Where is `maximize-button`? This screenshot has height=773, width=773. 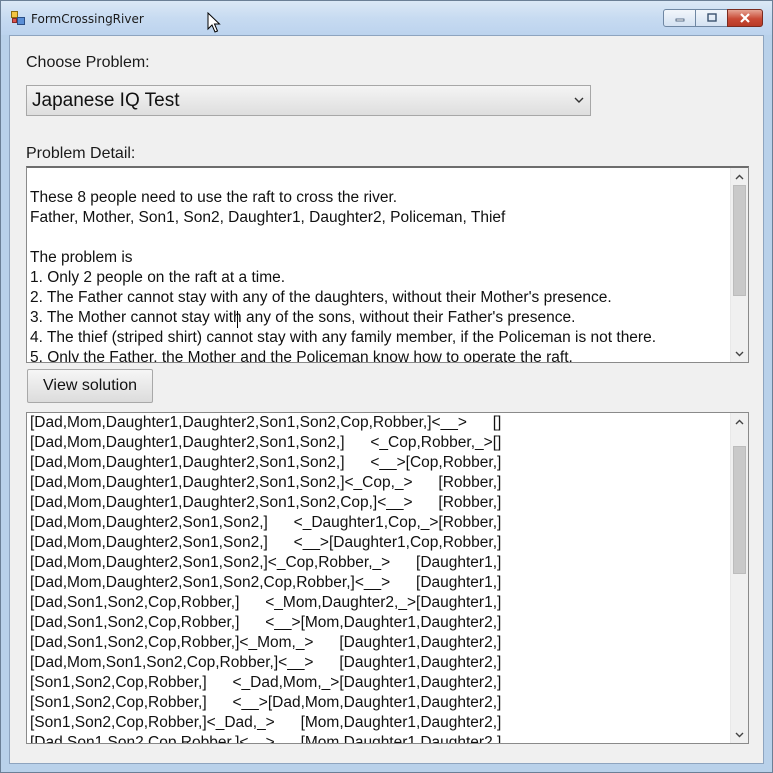
maximize-button is located at coordinates (711, 18).